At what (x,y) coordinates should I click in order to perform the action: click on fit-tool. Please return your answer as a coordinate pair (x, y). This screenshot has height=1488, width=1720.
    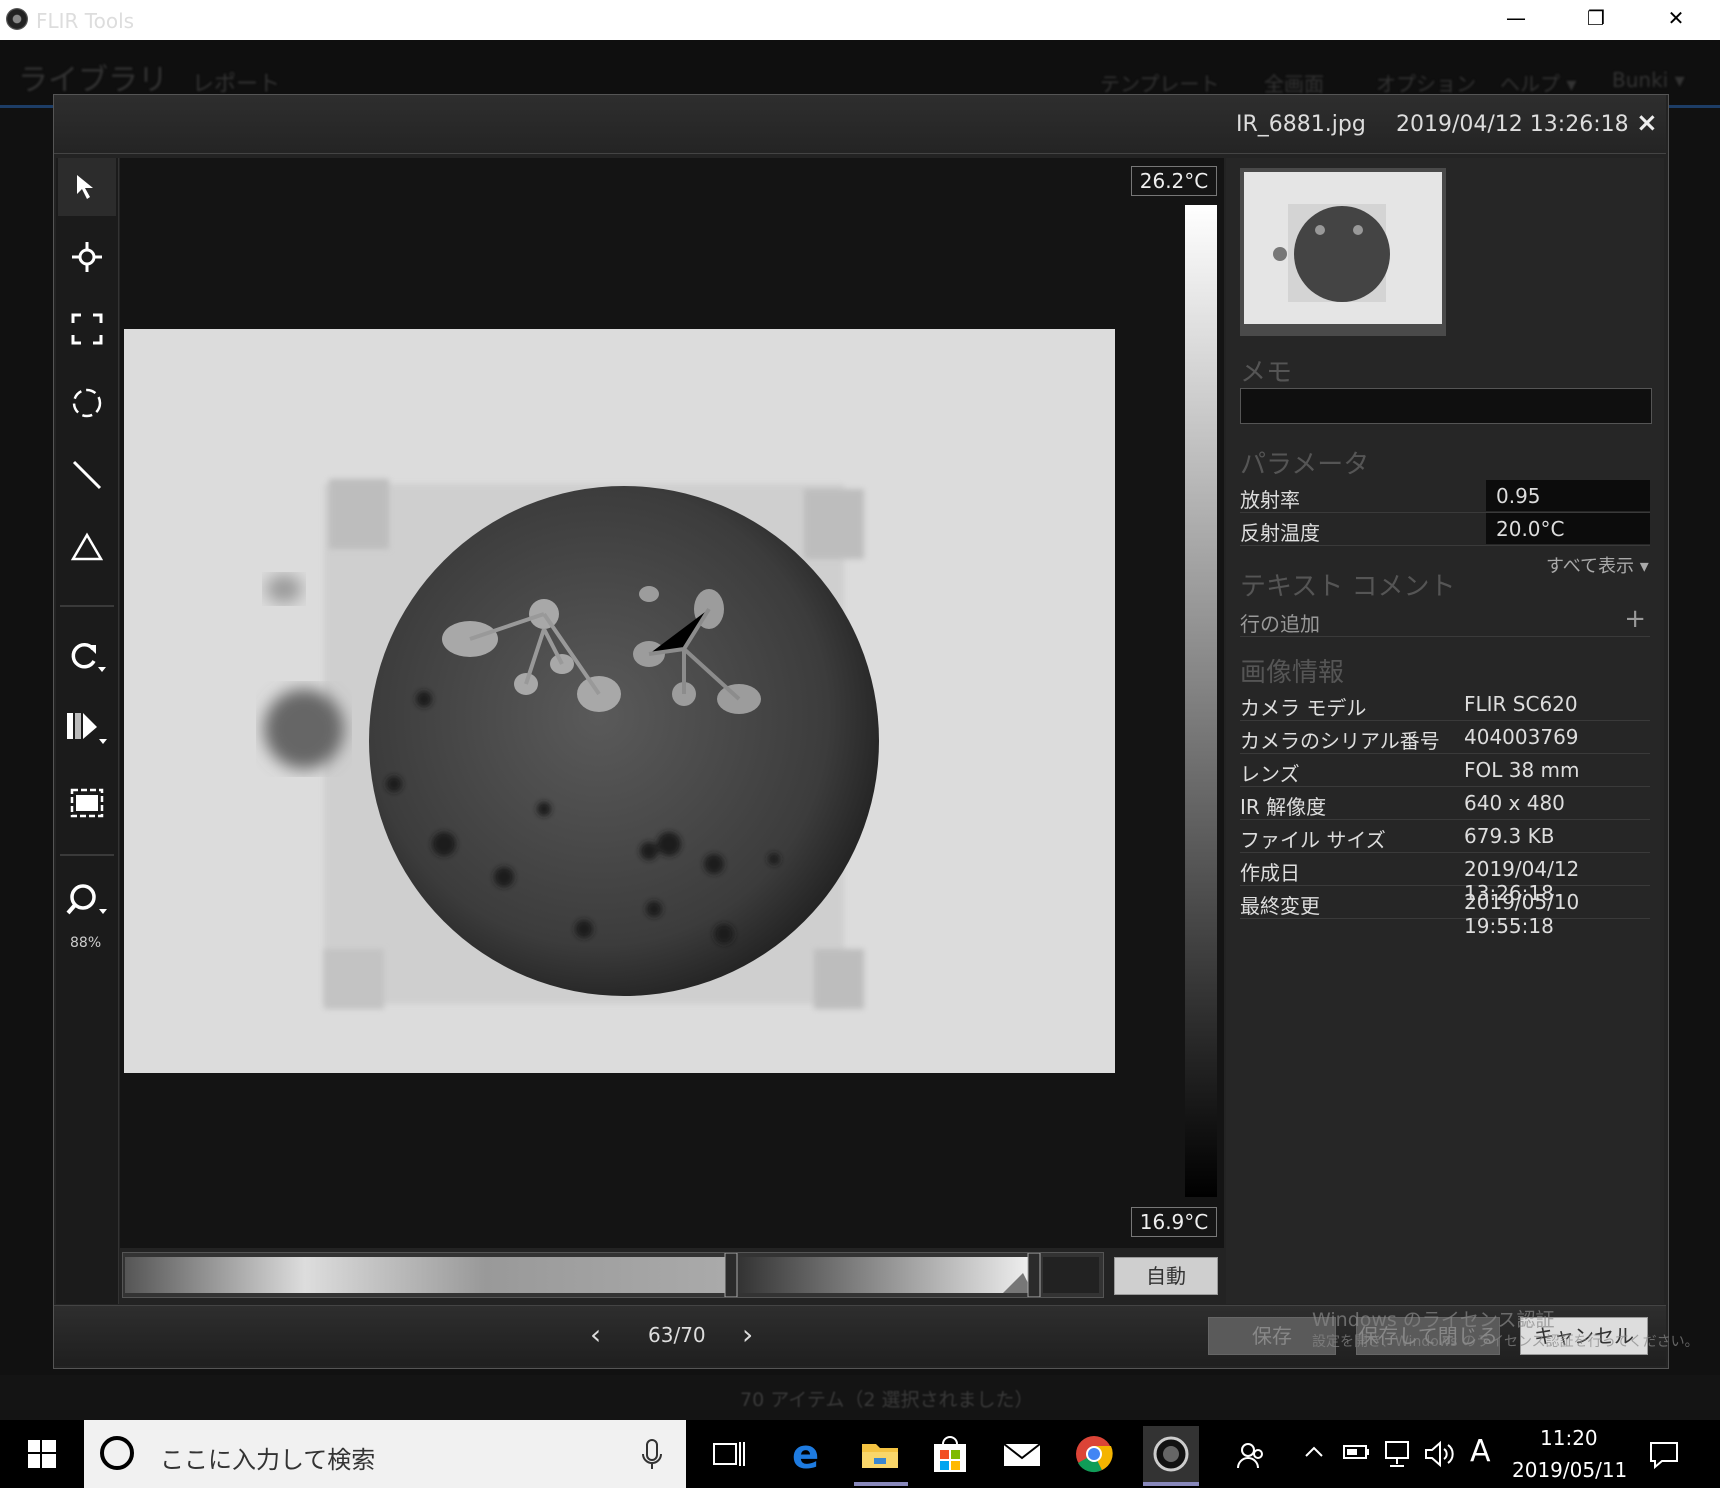
    Looking at the image, I should click on (87, 803).